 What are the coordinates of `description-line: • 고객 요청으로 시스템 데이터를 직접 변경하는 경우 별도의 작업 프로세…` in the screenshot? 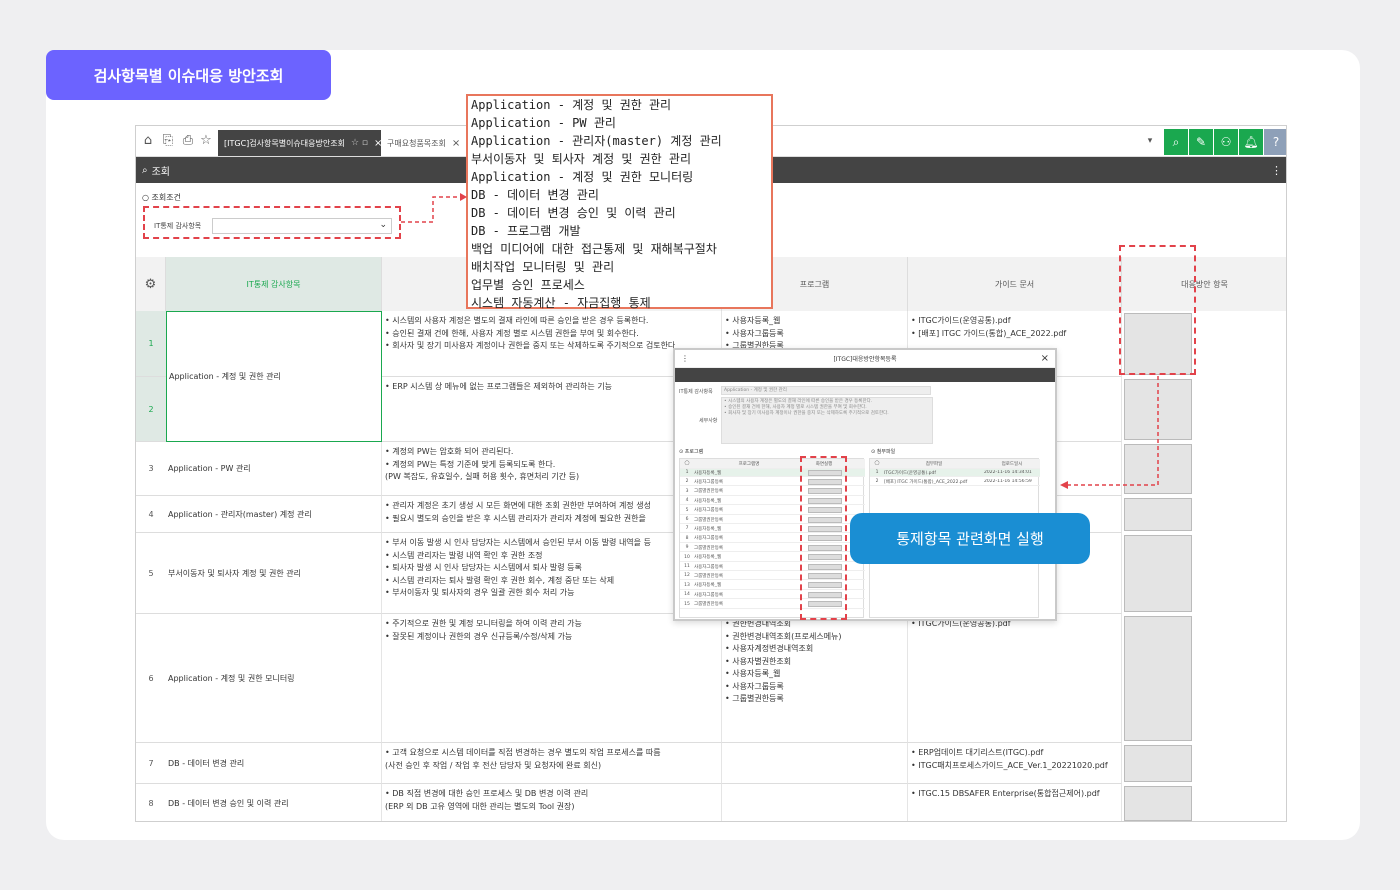 It's located at (523, 752).